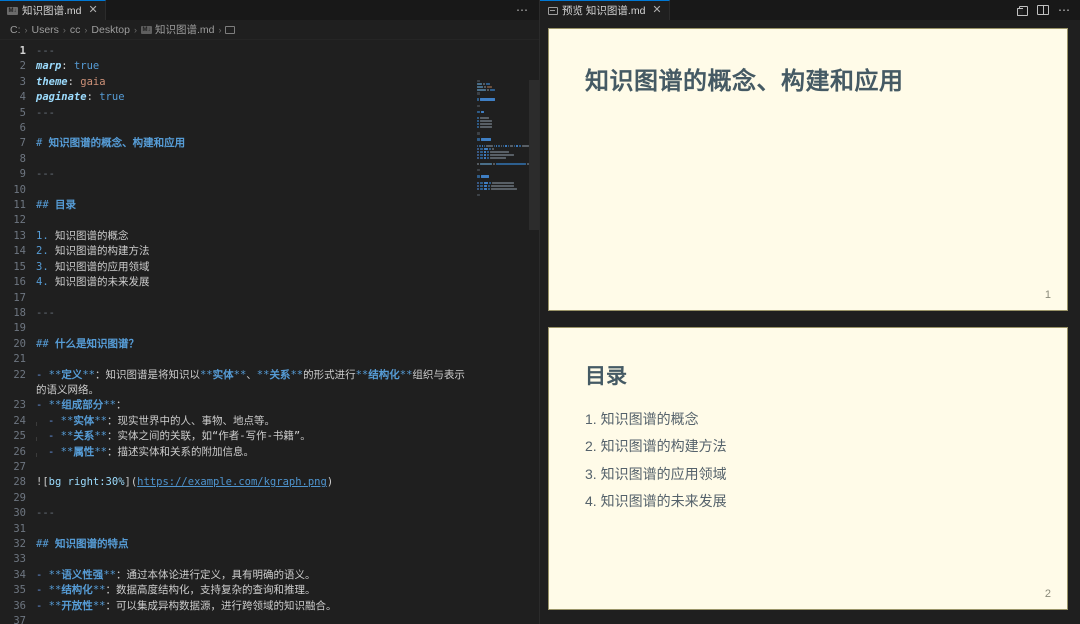  What do you see at coordinates (1022, 10) in the screenshot?
I see `pin-preview-icon` at bounding box center [1022, 10].